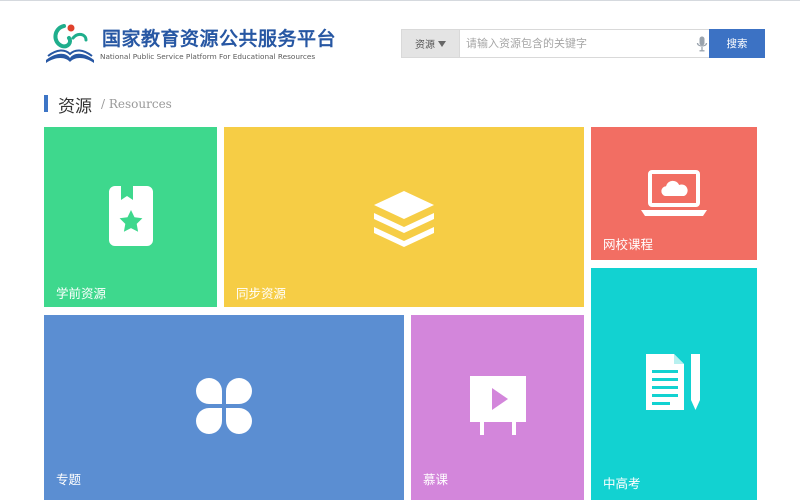  I want to click on tile-label: 专题, so click(69, 479).